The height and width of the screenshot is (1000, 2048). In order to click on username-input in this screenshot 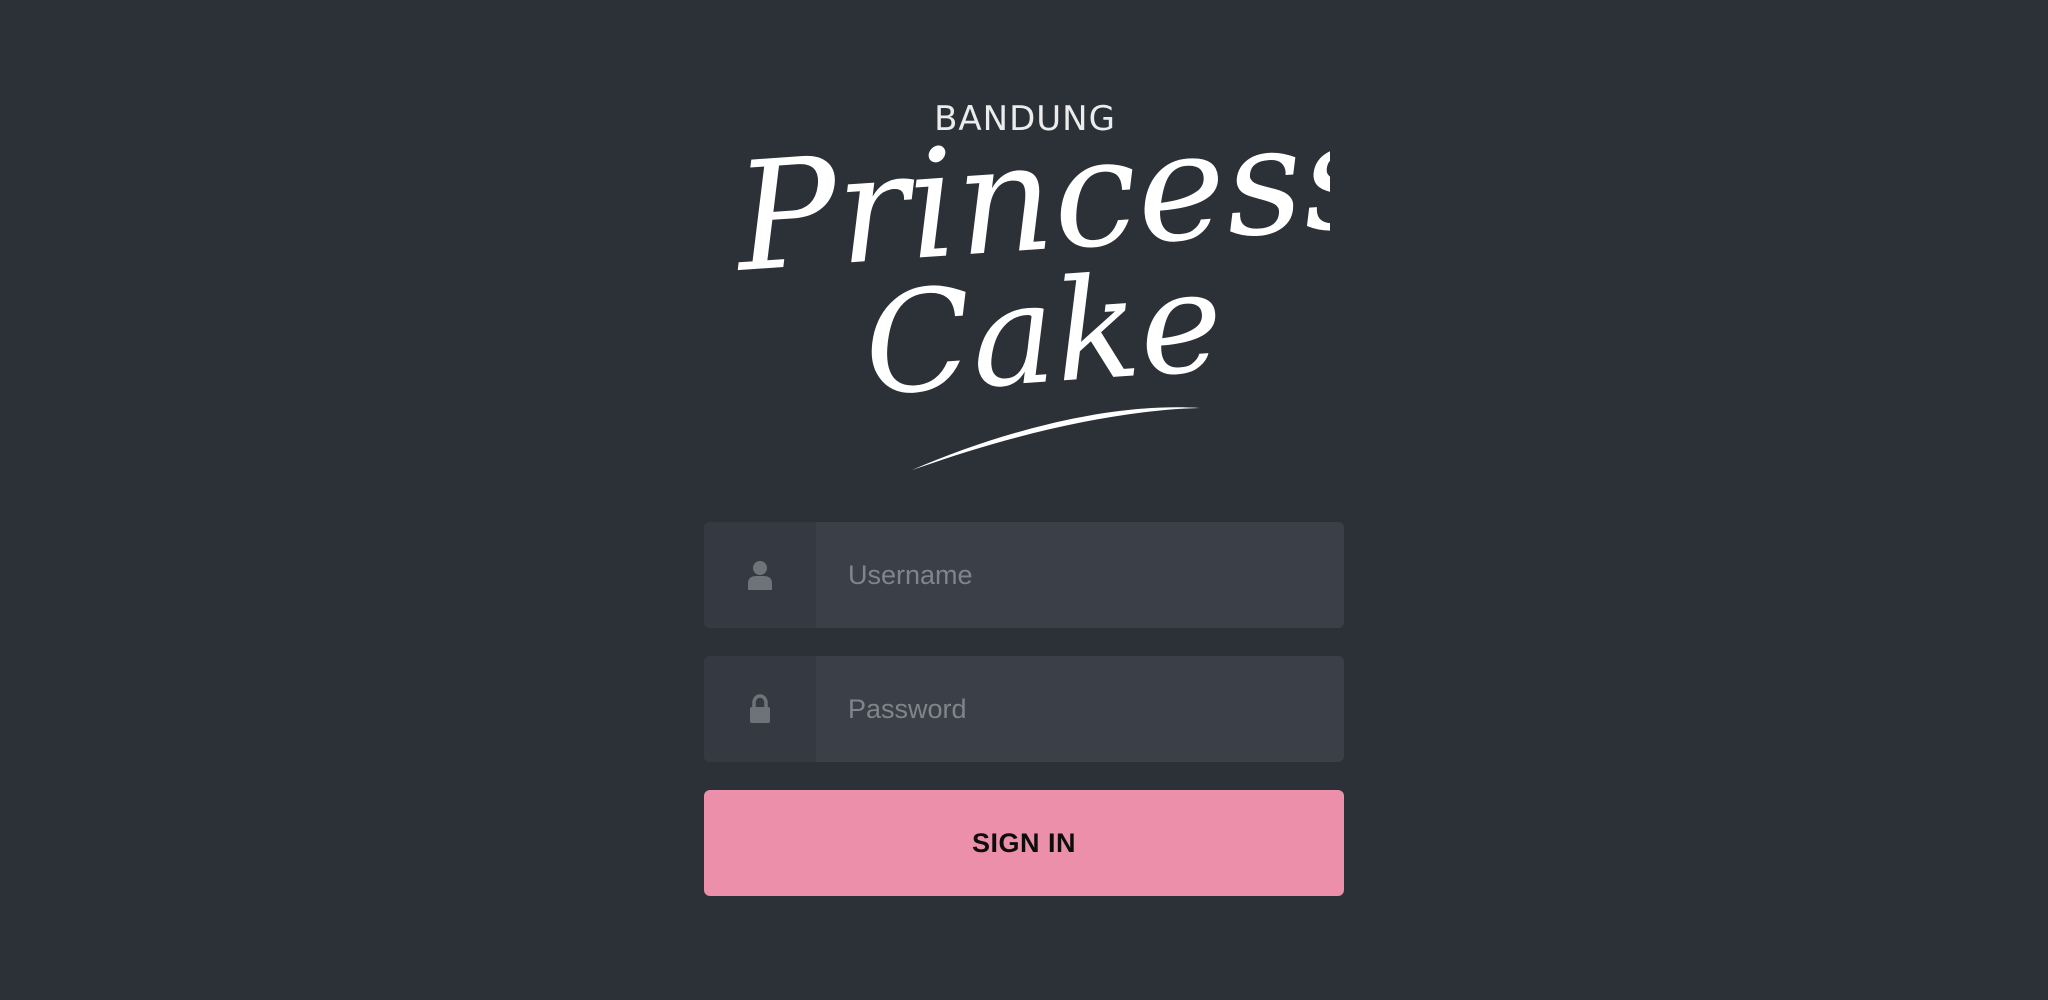, I will do `click(1080, 575)`.